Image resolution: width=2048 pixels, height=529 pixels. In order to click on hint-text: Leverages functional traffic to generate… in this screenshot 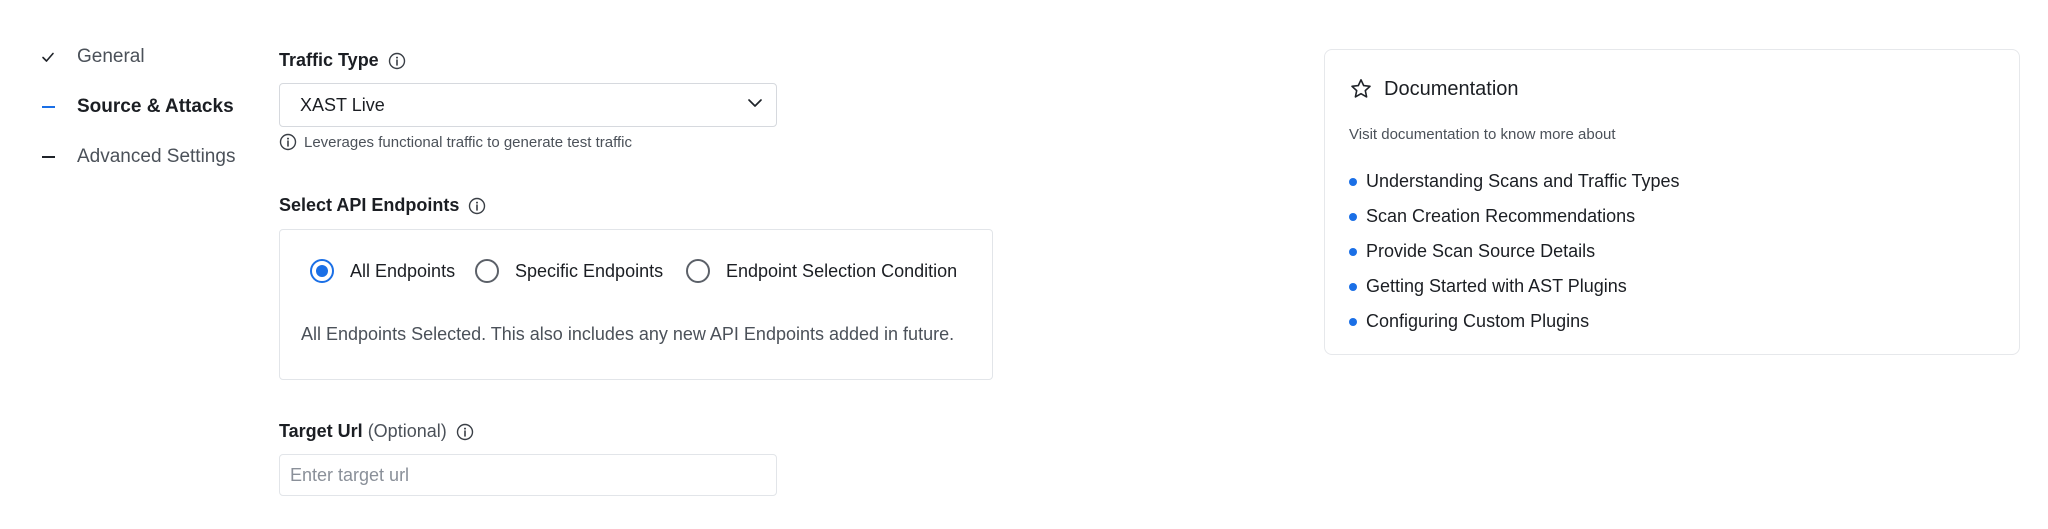, I will do `click(468, 142)`.